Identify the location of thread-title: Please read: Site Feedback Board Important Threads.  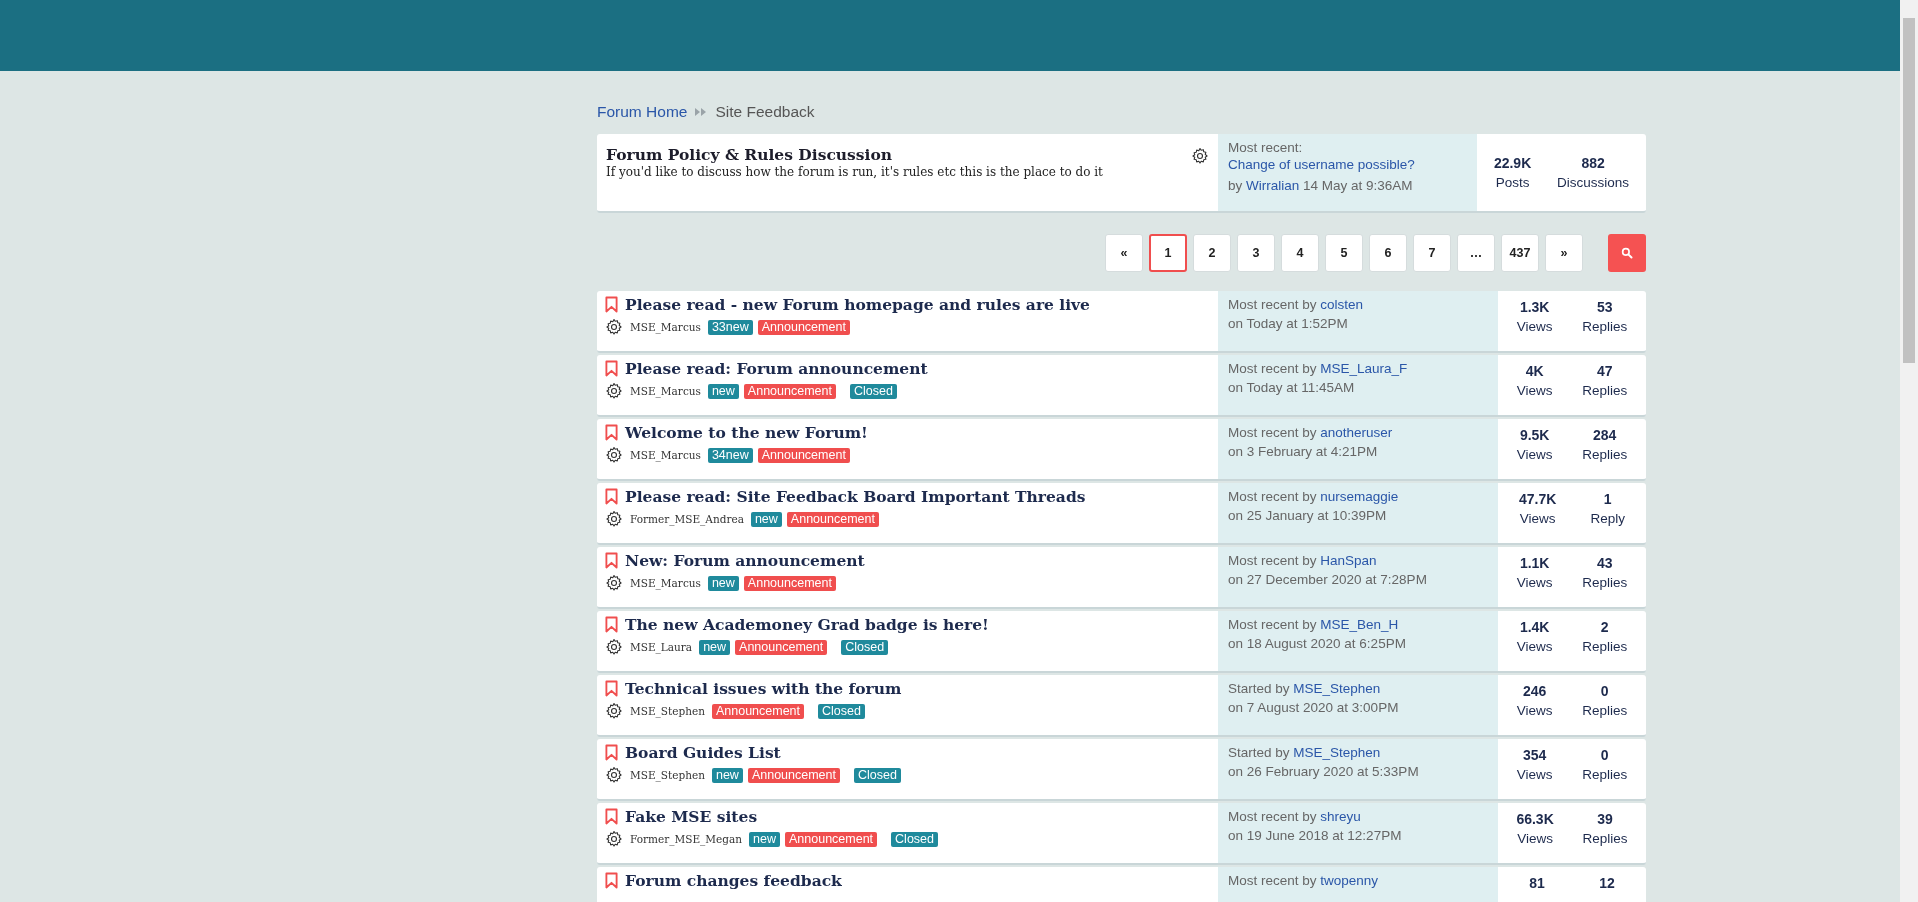
(855, 496).